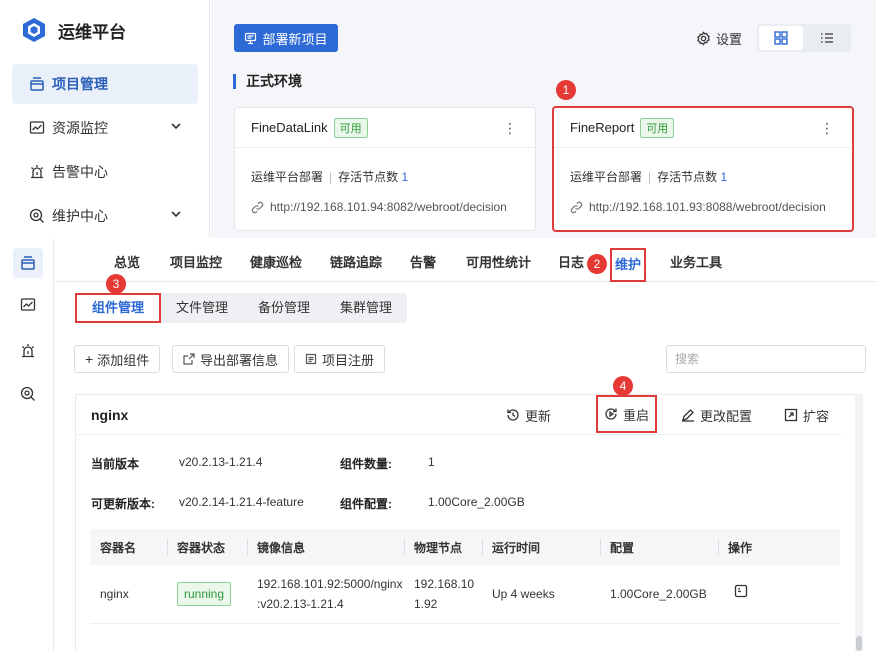 The image size is (876, 651). Describe the element at coordinates (657, 127) in the screenshot. I see `status-badge: 可用` at that location.